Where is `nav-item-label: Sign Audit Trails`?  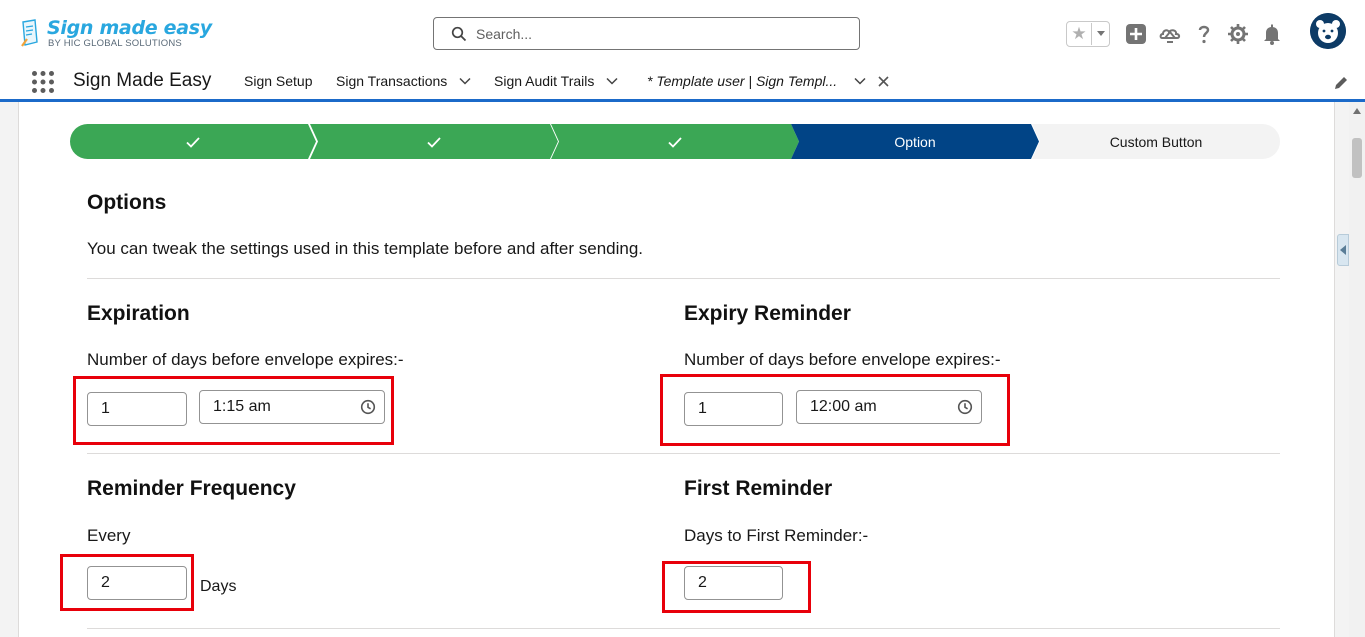
nav-item-label: Sign Audit Trails is located at coordinates (544, 81).